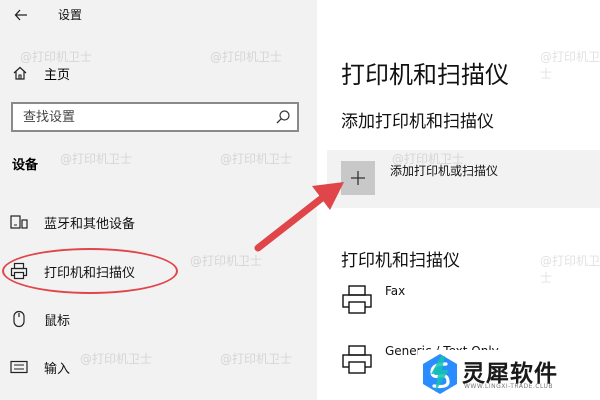 The image size is (600, 400). What do you see at coordinates (158, 15) in the screenshot?
I see `title-bar: 设置` at bounding box center [158, 15].